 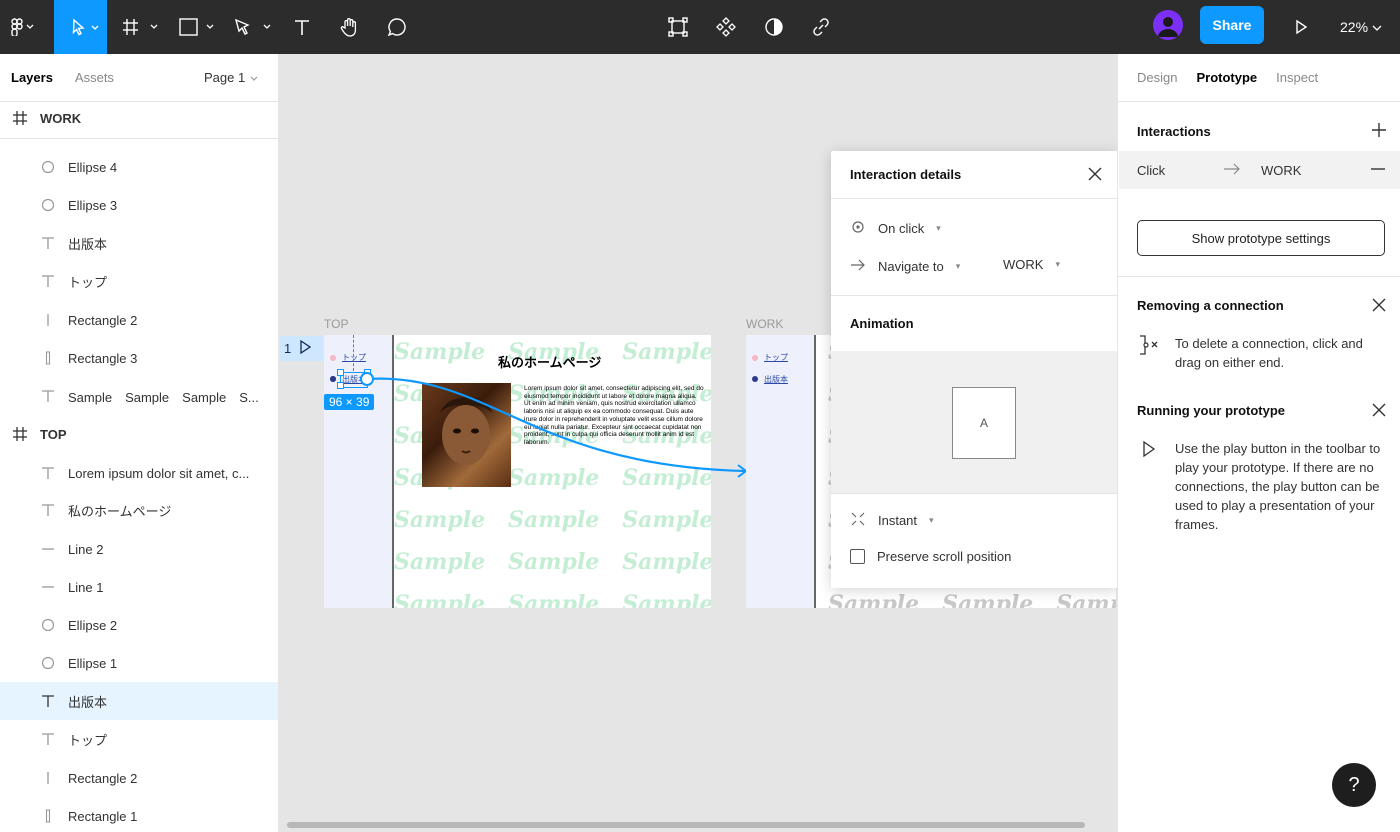 I want to click on layer-item: WORK, so click(x=139, y=118).